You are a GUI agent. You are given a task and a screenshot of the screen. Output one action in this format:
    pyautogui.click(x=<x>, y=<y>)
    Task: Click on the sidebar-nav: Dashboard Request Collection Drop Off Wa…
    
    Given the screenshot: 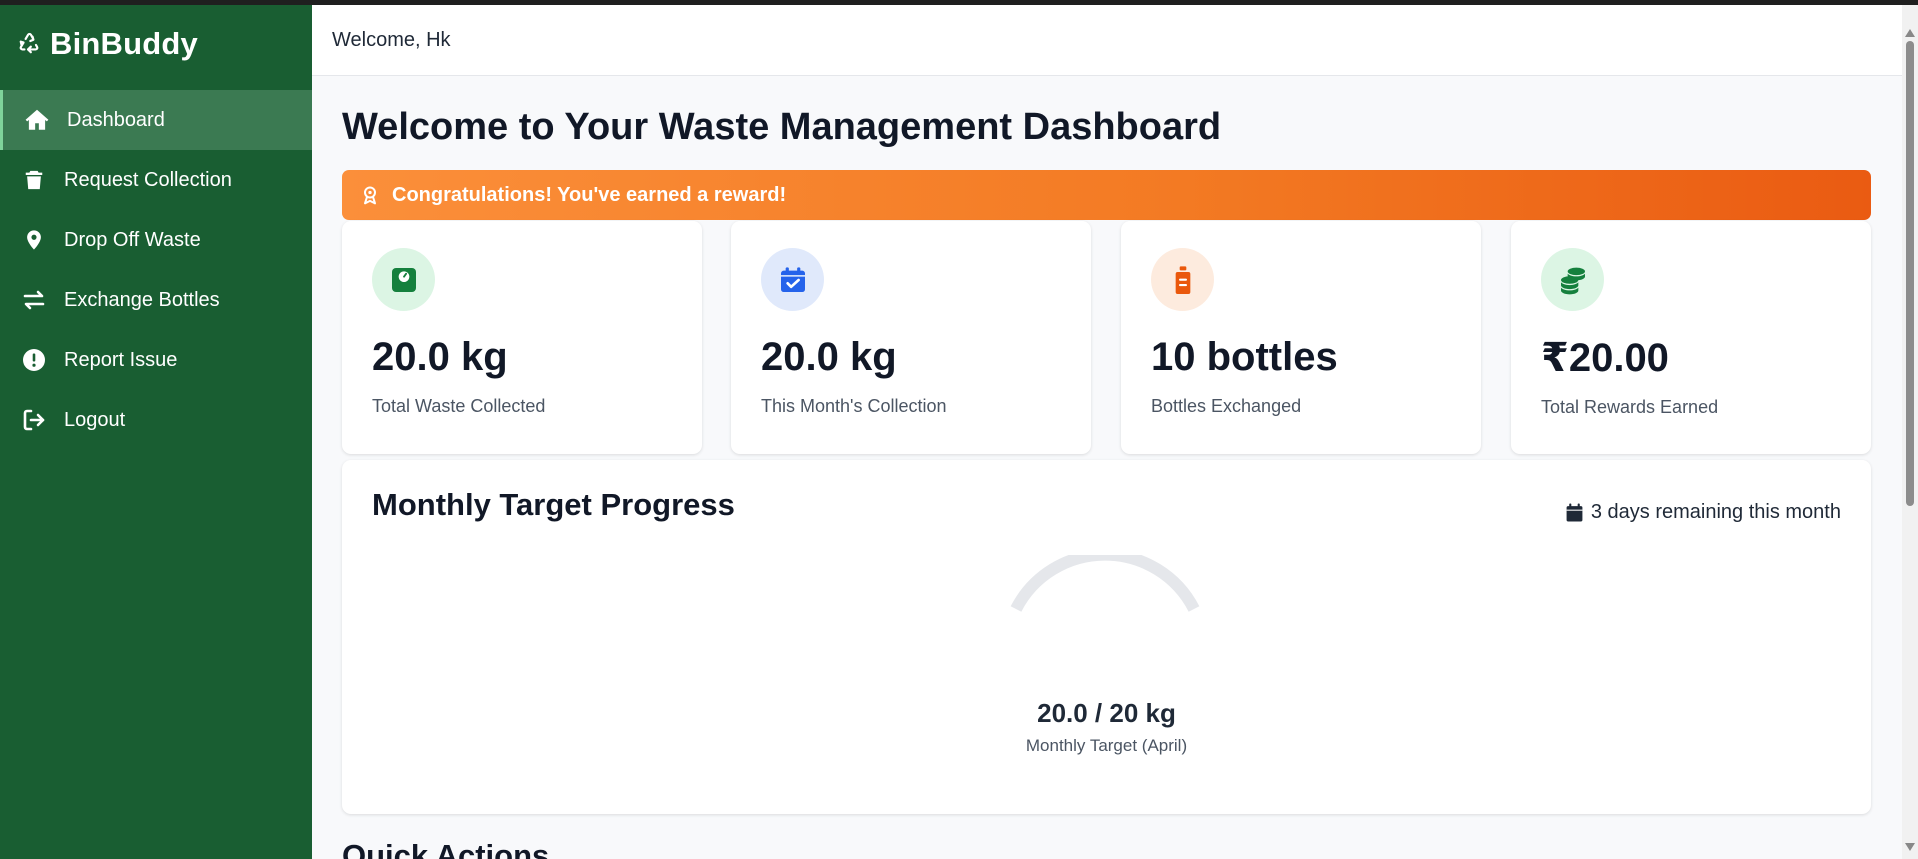 What is the action you would take?
    pyautogui.click(x=156, y=270)
    